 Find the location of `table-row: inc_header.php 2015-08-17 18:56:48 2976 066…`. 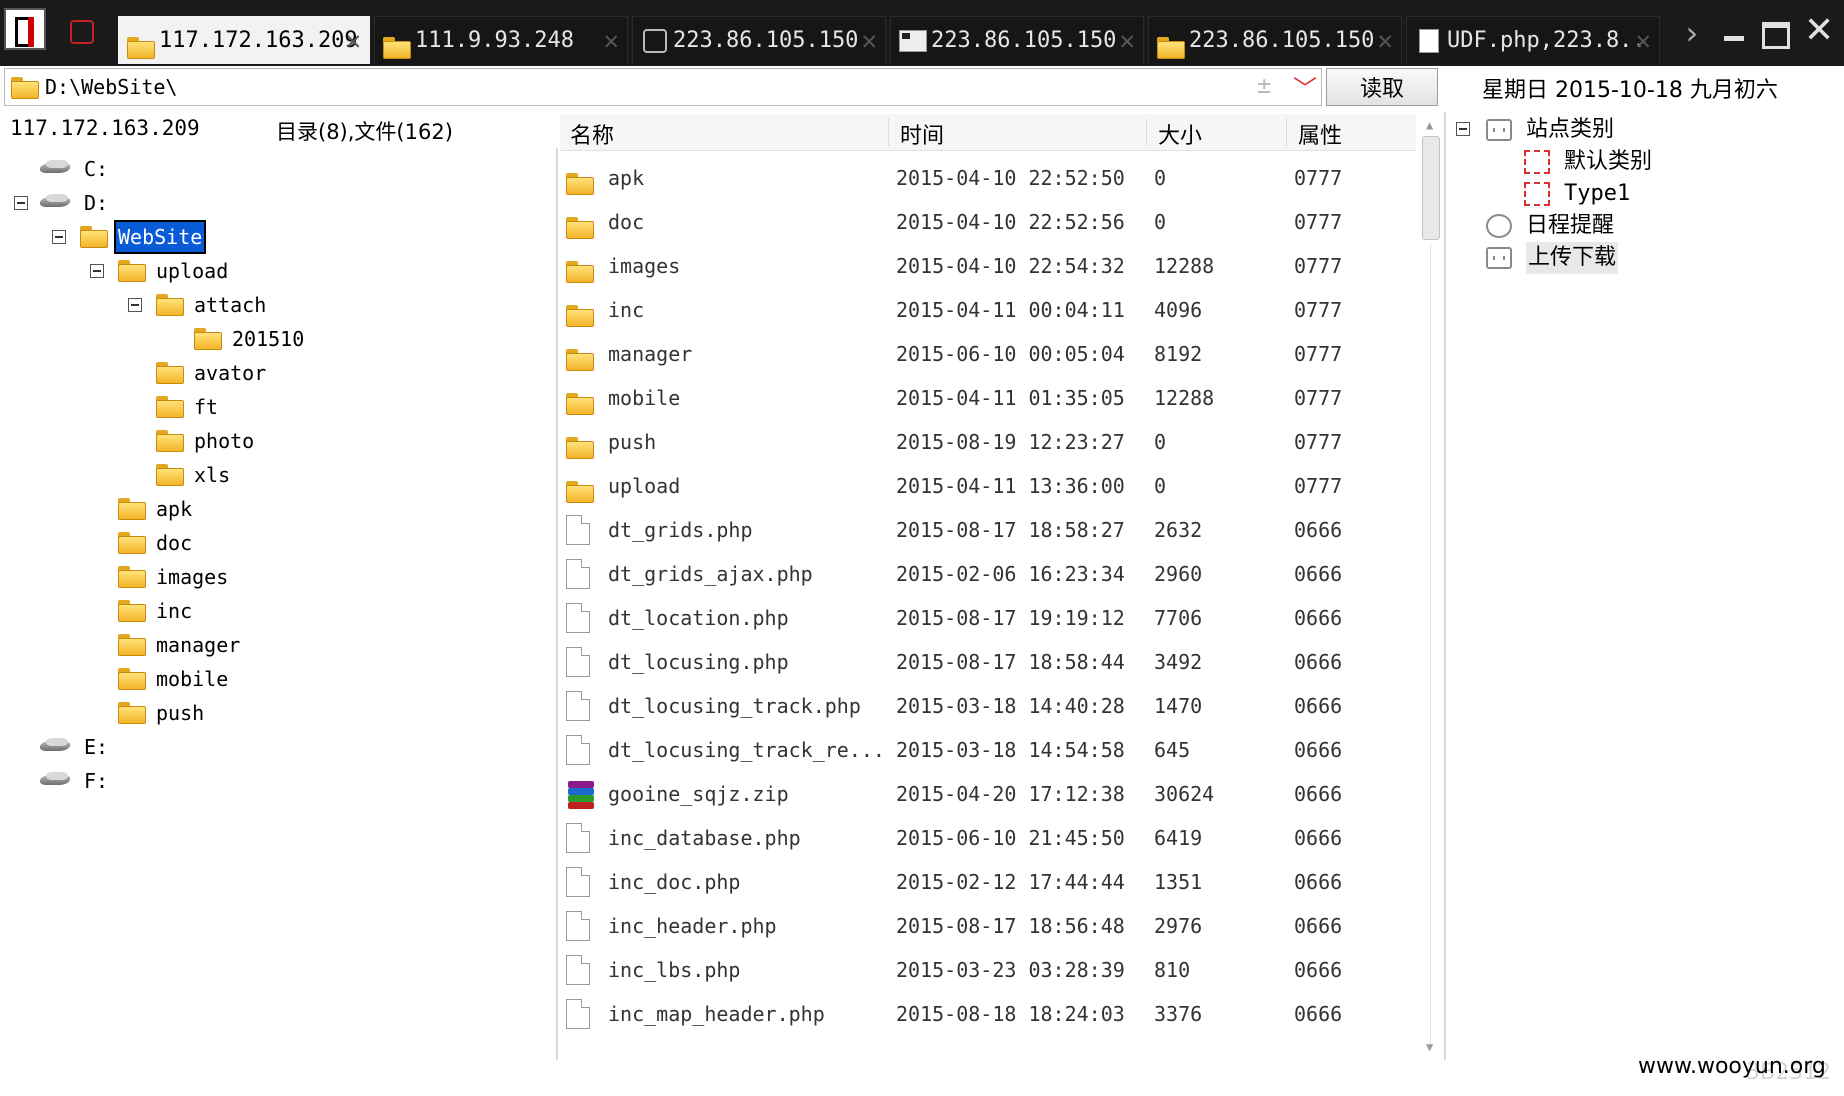

table-row: inc_header.php 2015-08-17 18:56:48 2976 066… is located at coordinates (988, 926).